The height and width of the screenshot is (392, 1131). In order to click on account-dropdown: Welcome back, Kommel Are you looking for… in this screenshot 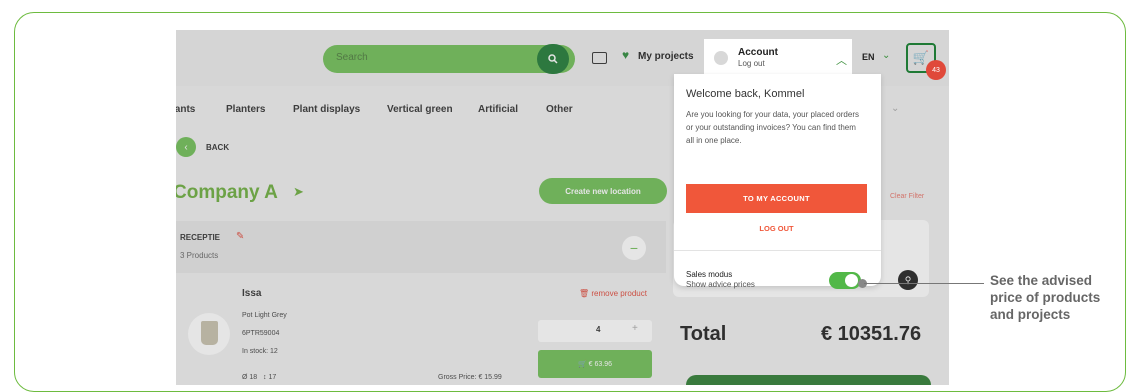, I will do `click(777, 181)`.